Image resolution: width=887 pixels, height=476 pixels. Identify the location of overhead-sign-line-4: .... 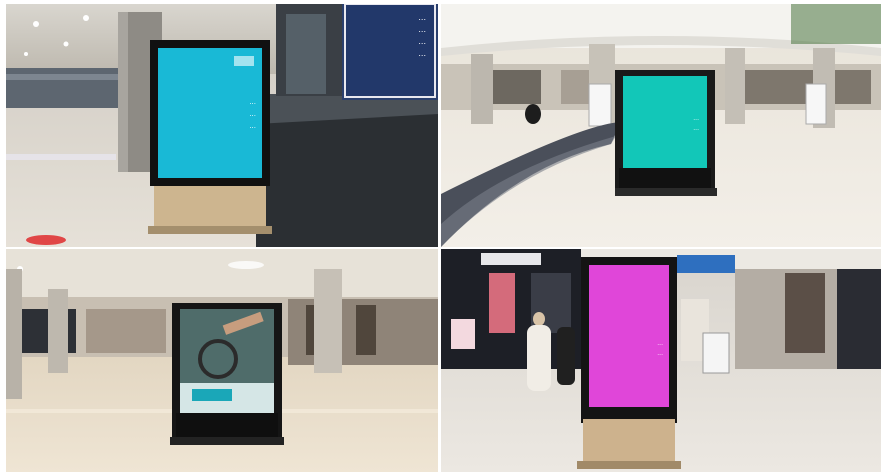
(422, 53).